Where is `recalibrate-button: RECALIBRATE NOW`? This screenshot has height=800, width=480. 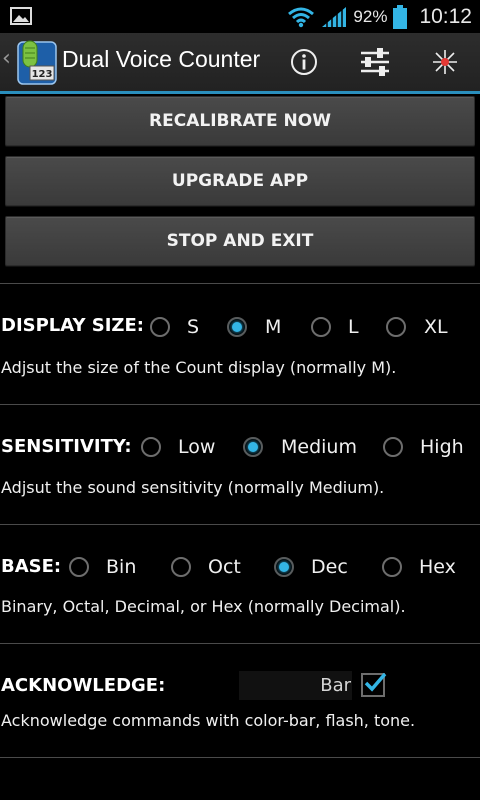
recalibrate-button: RECALIBRATE NOW is located at coordinates (240, 121).